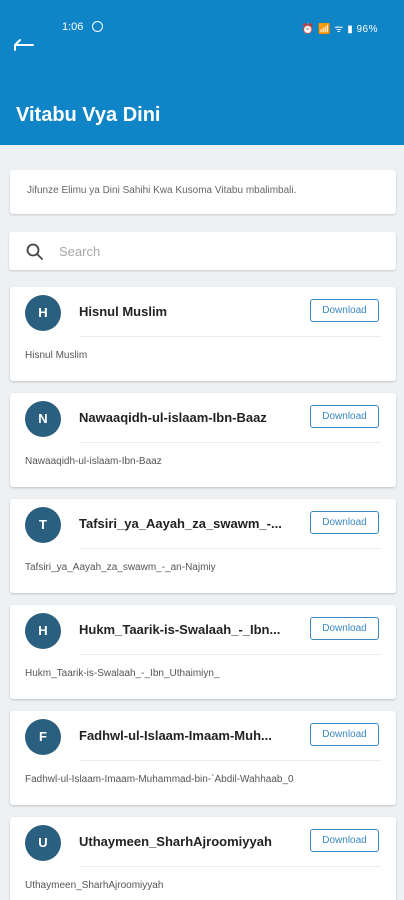  Describe the element at coordinates (93, 461) in the screenshot. I see `book-subtitle: Nawaaqidh-ul-islaam-Ibn-Baaz` at that location.